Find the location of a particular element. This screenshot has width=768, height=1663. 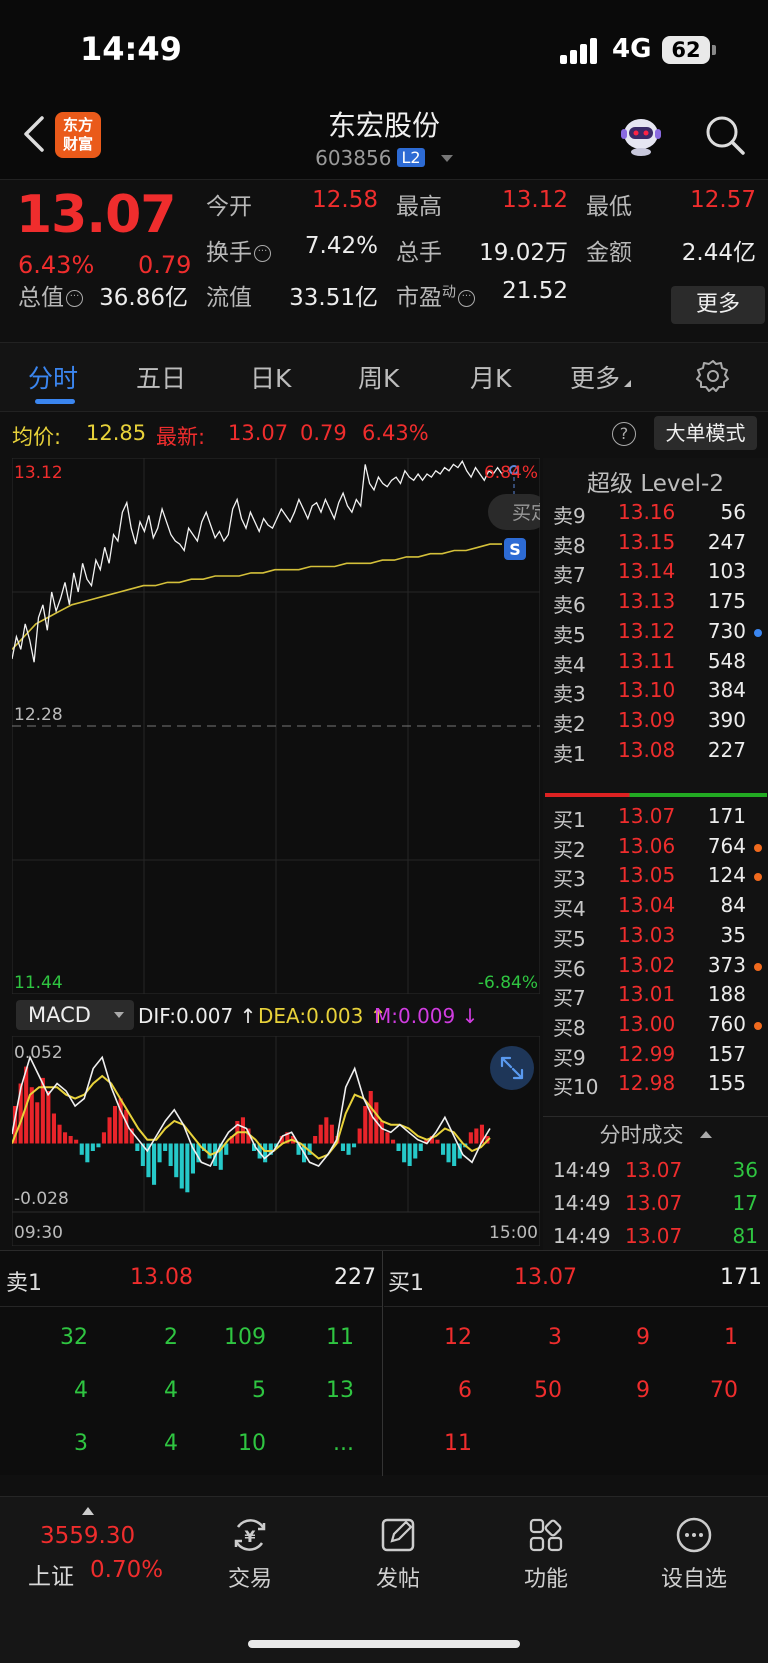

indicator-select: MACD is located at coordinates (75, 1015).